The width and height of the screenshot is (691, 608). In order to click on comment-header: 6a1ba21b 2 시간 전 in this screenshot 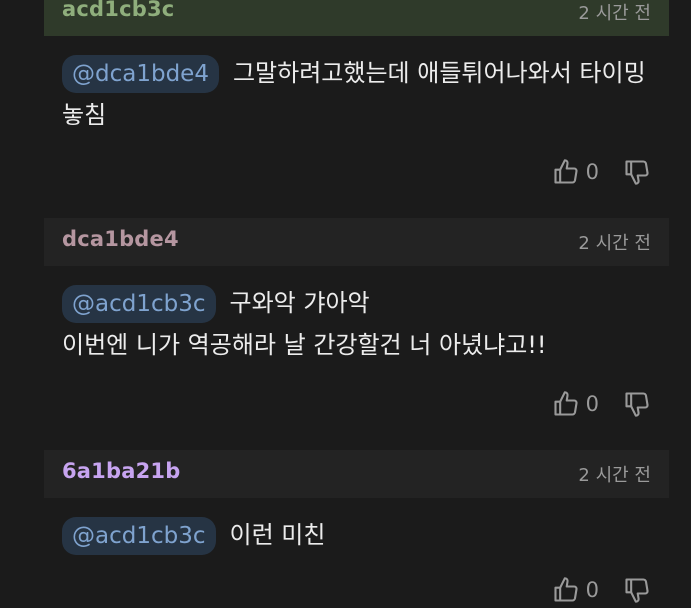, I will do `click(356, 474)`.